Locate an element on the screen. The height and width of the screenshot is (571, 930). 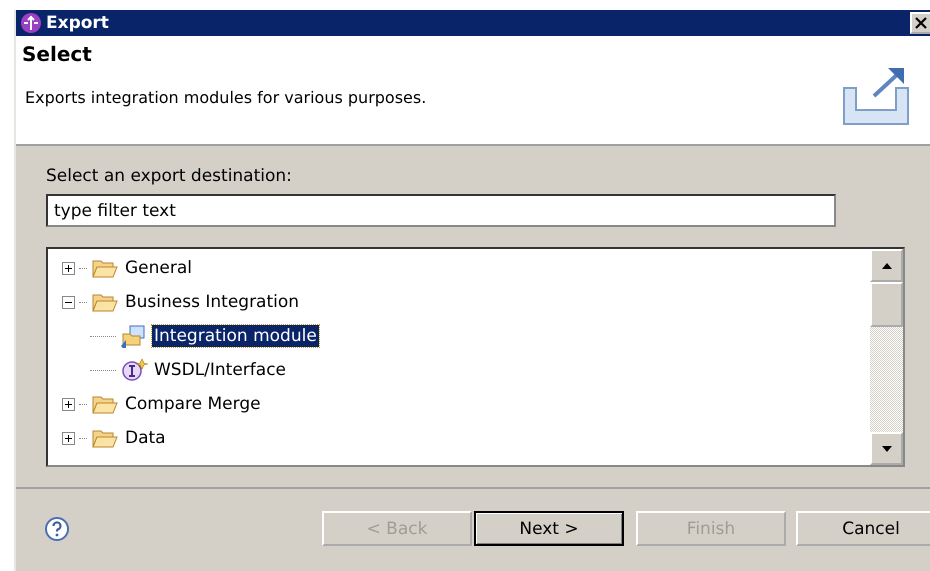
app-icon is located at coordinates (31, 23).